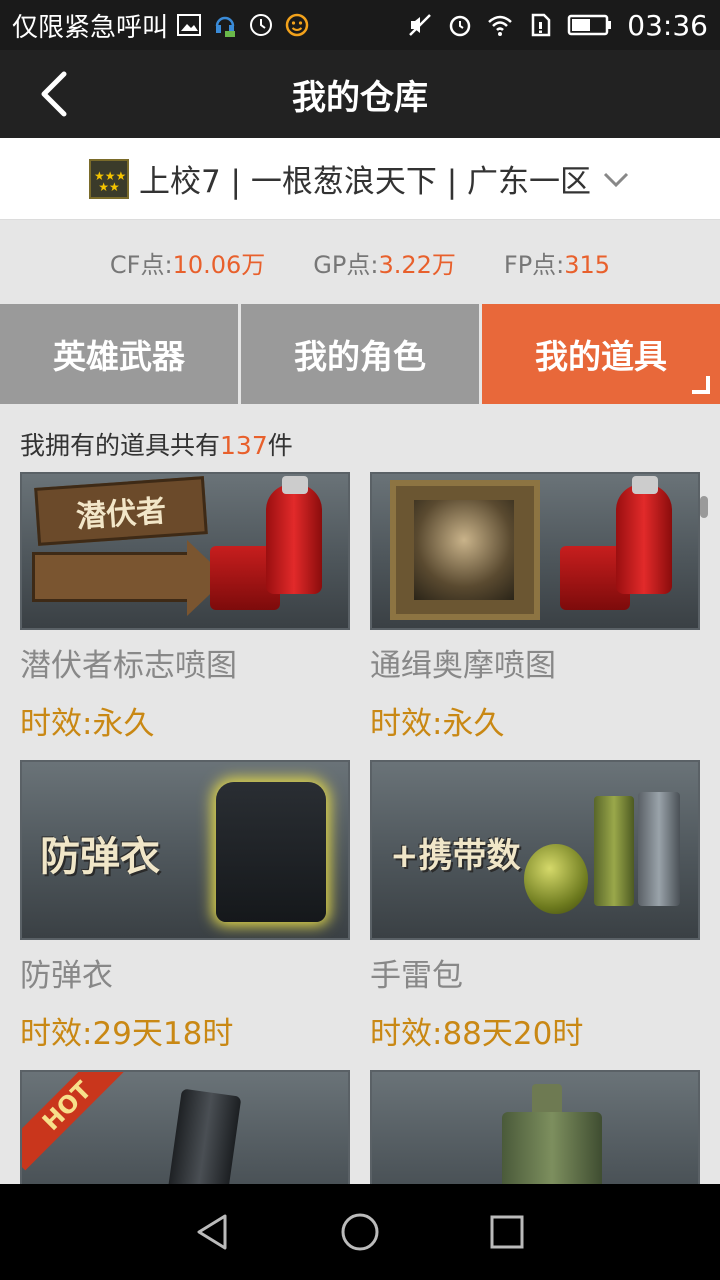 The width and height of the screenshot is (720, 1280). Describe the element at coordinates (189, 25) in the screenshot. I see `image-icon` at that location.